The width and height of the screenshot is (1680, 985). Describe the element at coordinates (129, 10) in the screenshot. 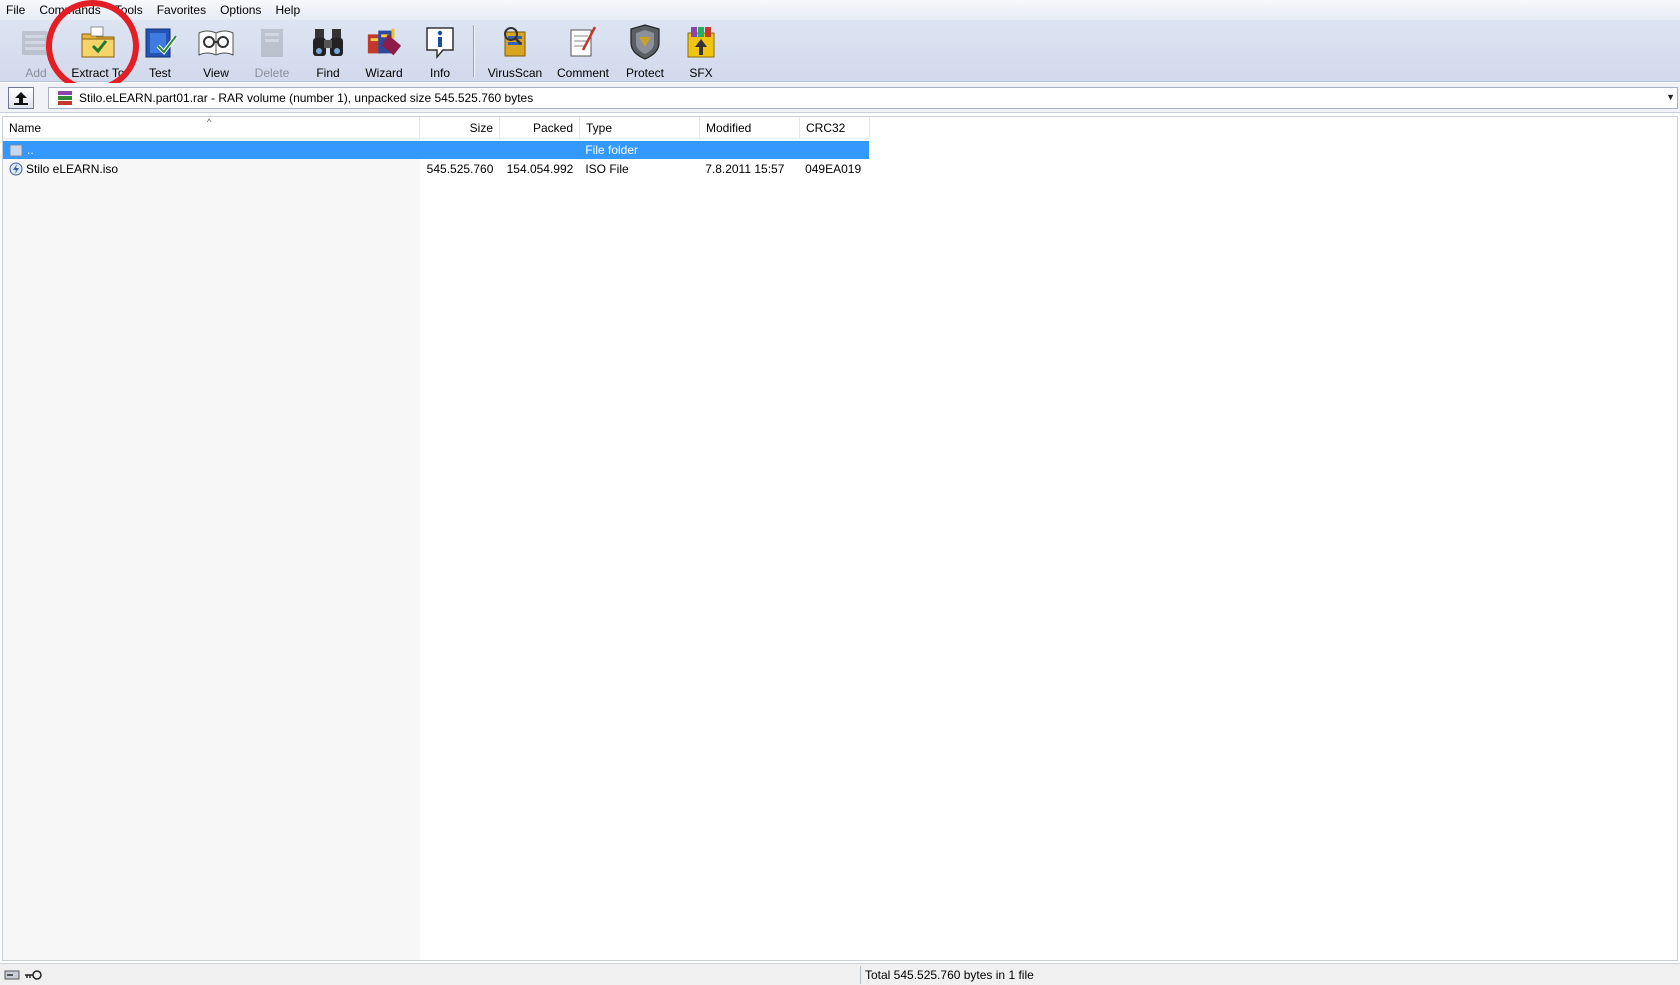

I see `menu-tools: Tools` at that location.